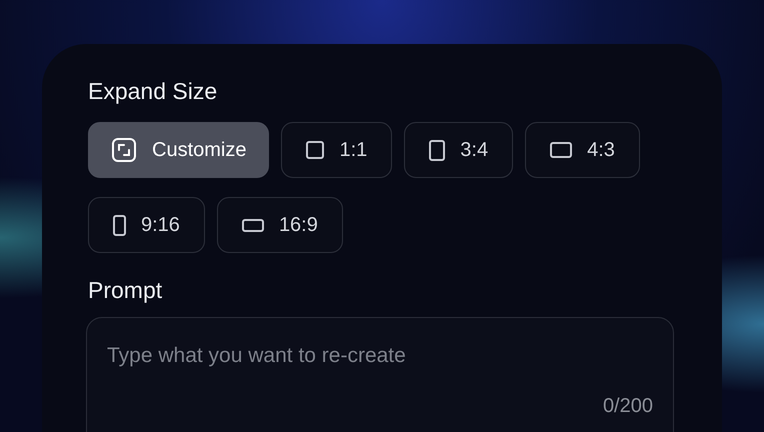 This screenshot has width=764, height=432. I want to click on character-counter: 0/200, so click(627, 406).